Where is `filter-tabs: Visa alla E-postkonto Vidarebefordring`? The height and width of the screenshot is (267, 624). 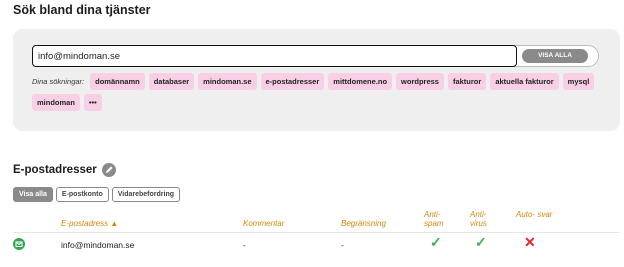 filter-tabs: Visa alla E-postkonto Vidarebefordring is located at coordinates (97, 194).